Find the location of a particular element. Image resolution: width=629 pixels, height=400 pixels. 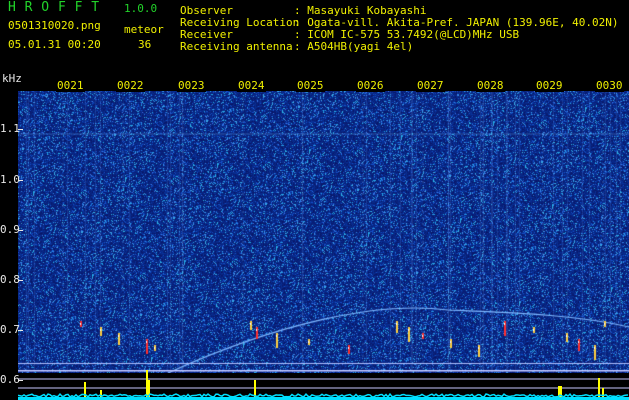

minute-label-0026: 0026 is located at coordinates (370, 85).